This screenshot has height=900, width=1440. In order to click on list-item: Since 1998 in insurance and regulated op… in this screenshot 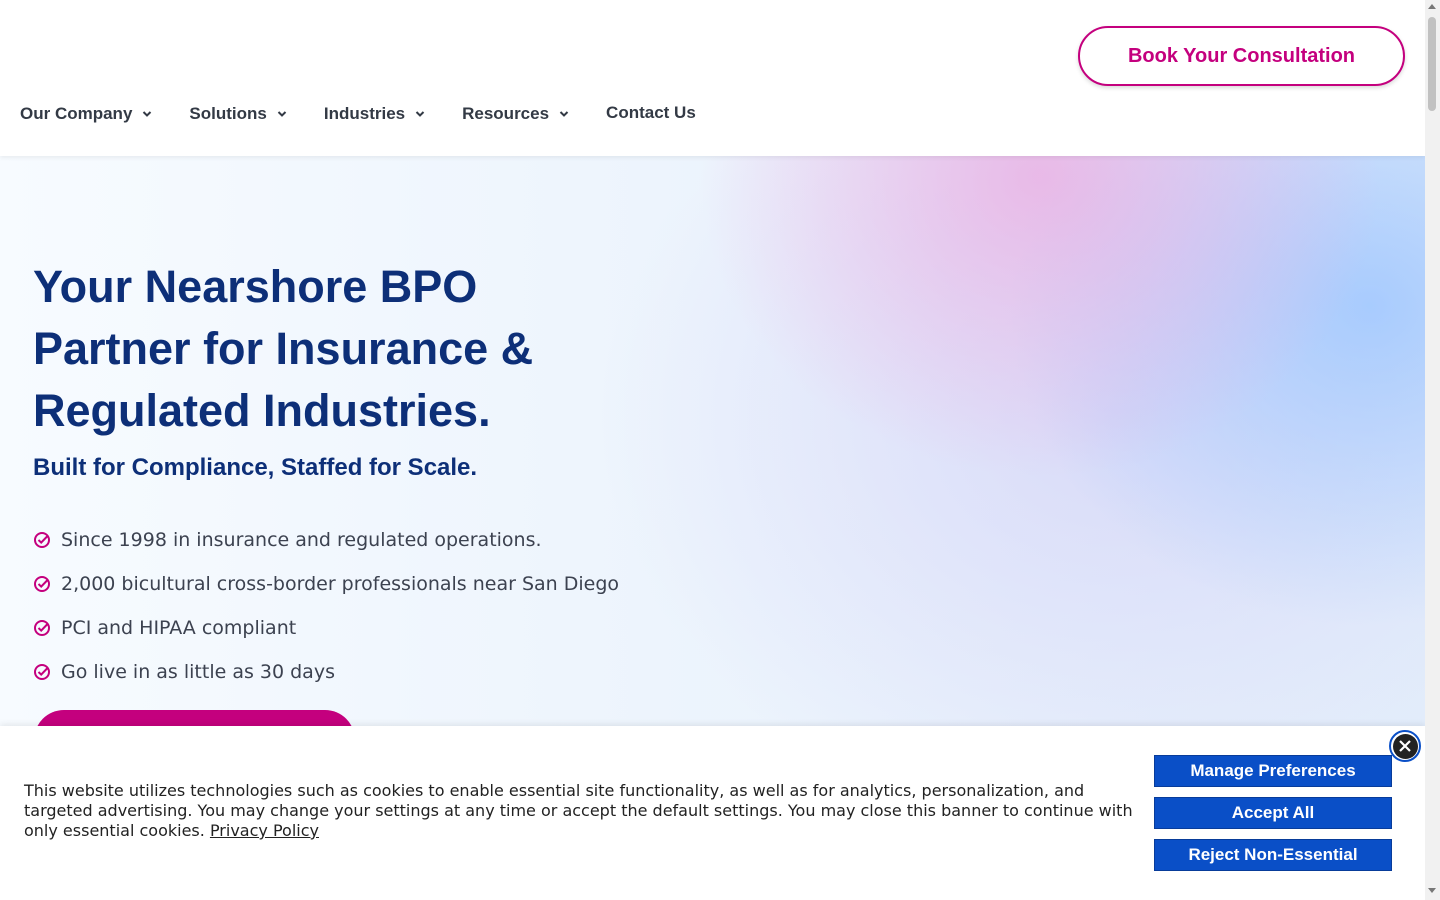, I will do `click(326, 540)`.